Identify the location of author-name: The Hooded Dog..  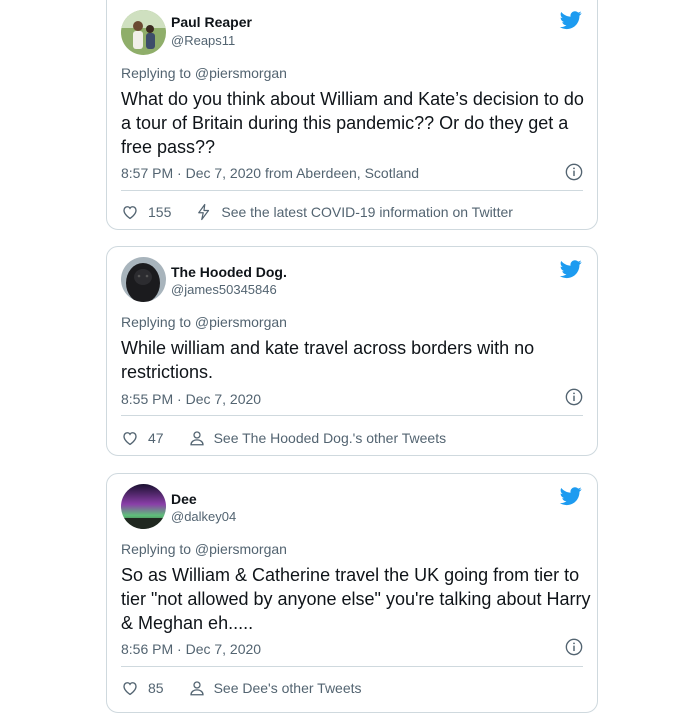
(229, 272).